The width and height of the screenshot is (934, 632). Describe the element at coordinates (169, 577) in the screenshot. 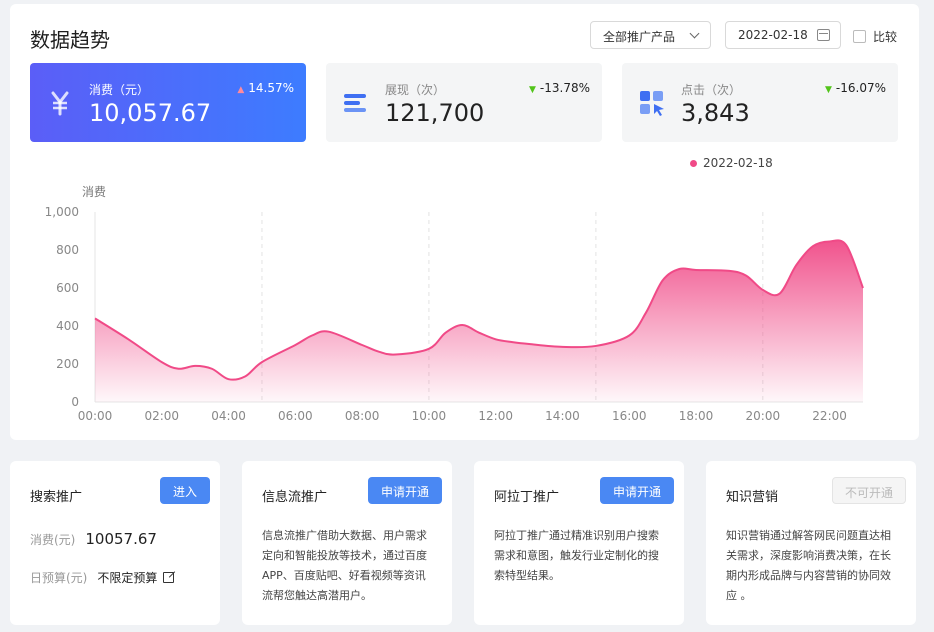

I see `edit-icon` at that location.